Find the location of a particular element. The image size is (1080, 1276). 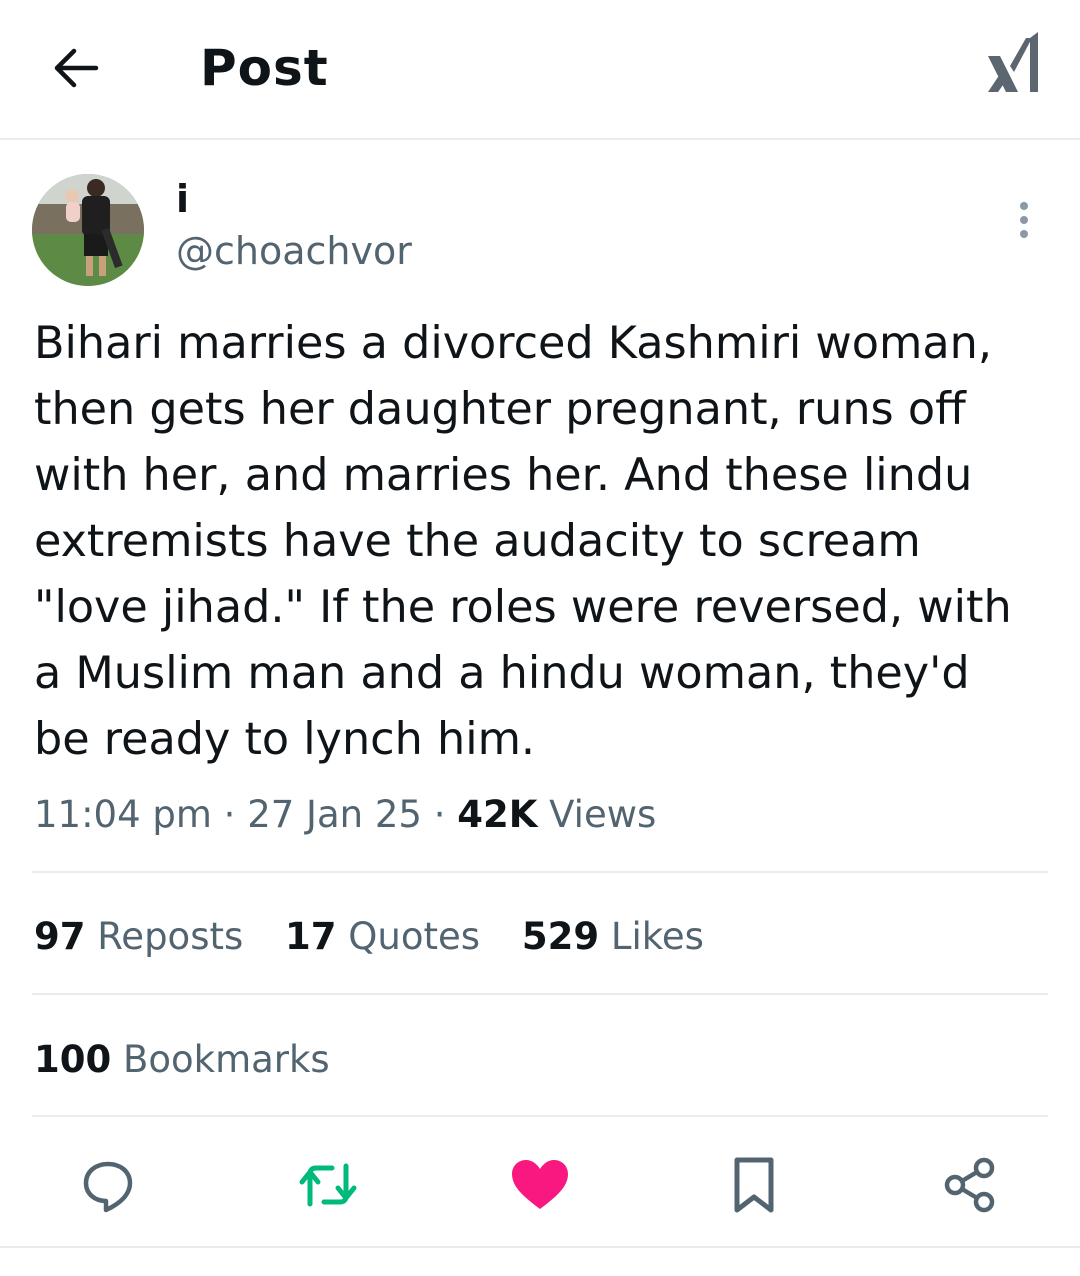

quotes-count: 17 is located at coordinates (311, 936).